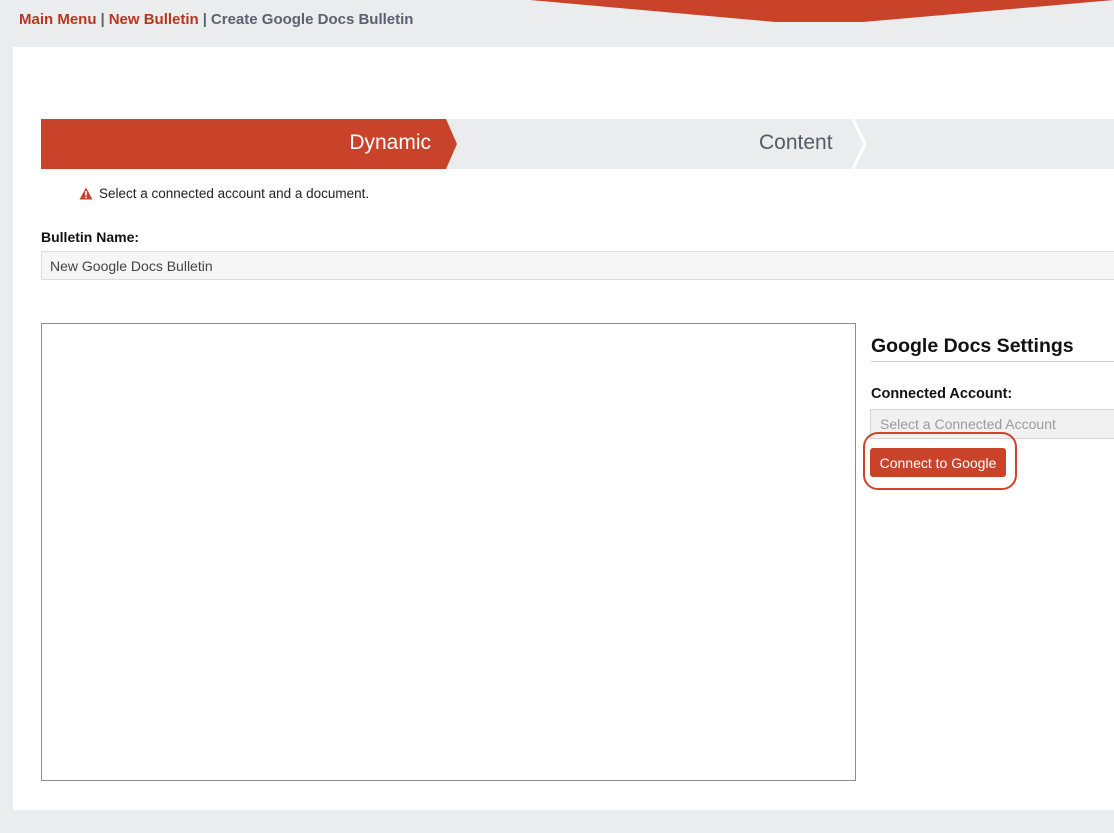  I want to click on top-banner, so click(822, 11).